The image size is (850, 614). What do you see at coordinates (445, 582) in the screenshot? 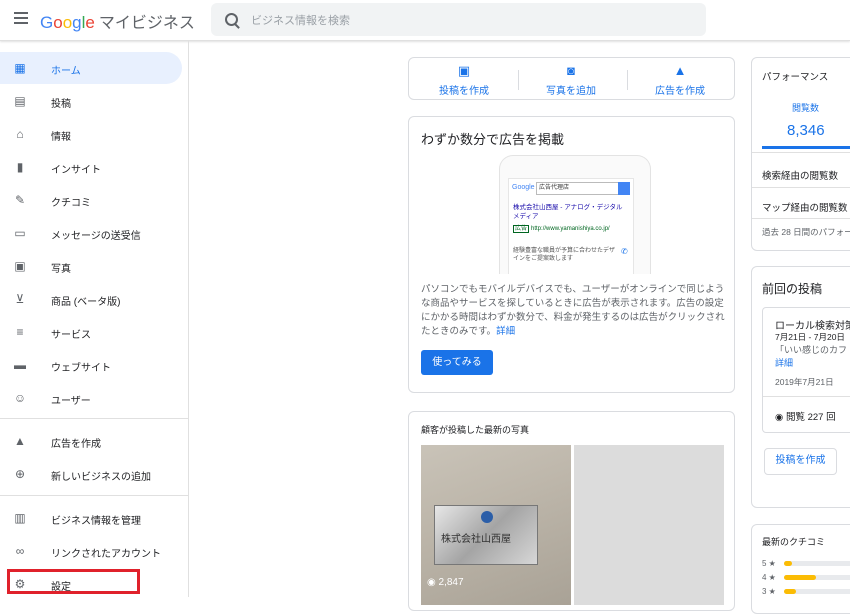
I see `photo-views: ◉ 2,847` at bounding box center [445, 582].